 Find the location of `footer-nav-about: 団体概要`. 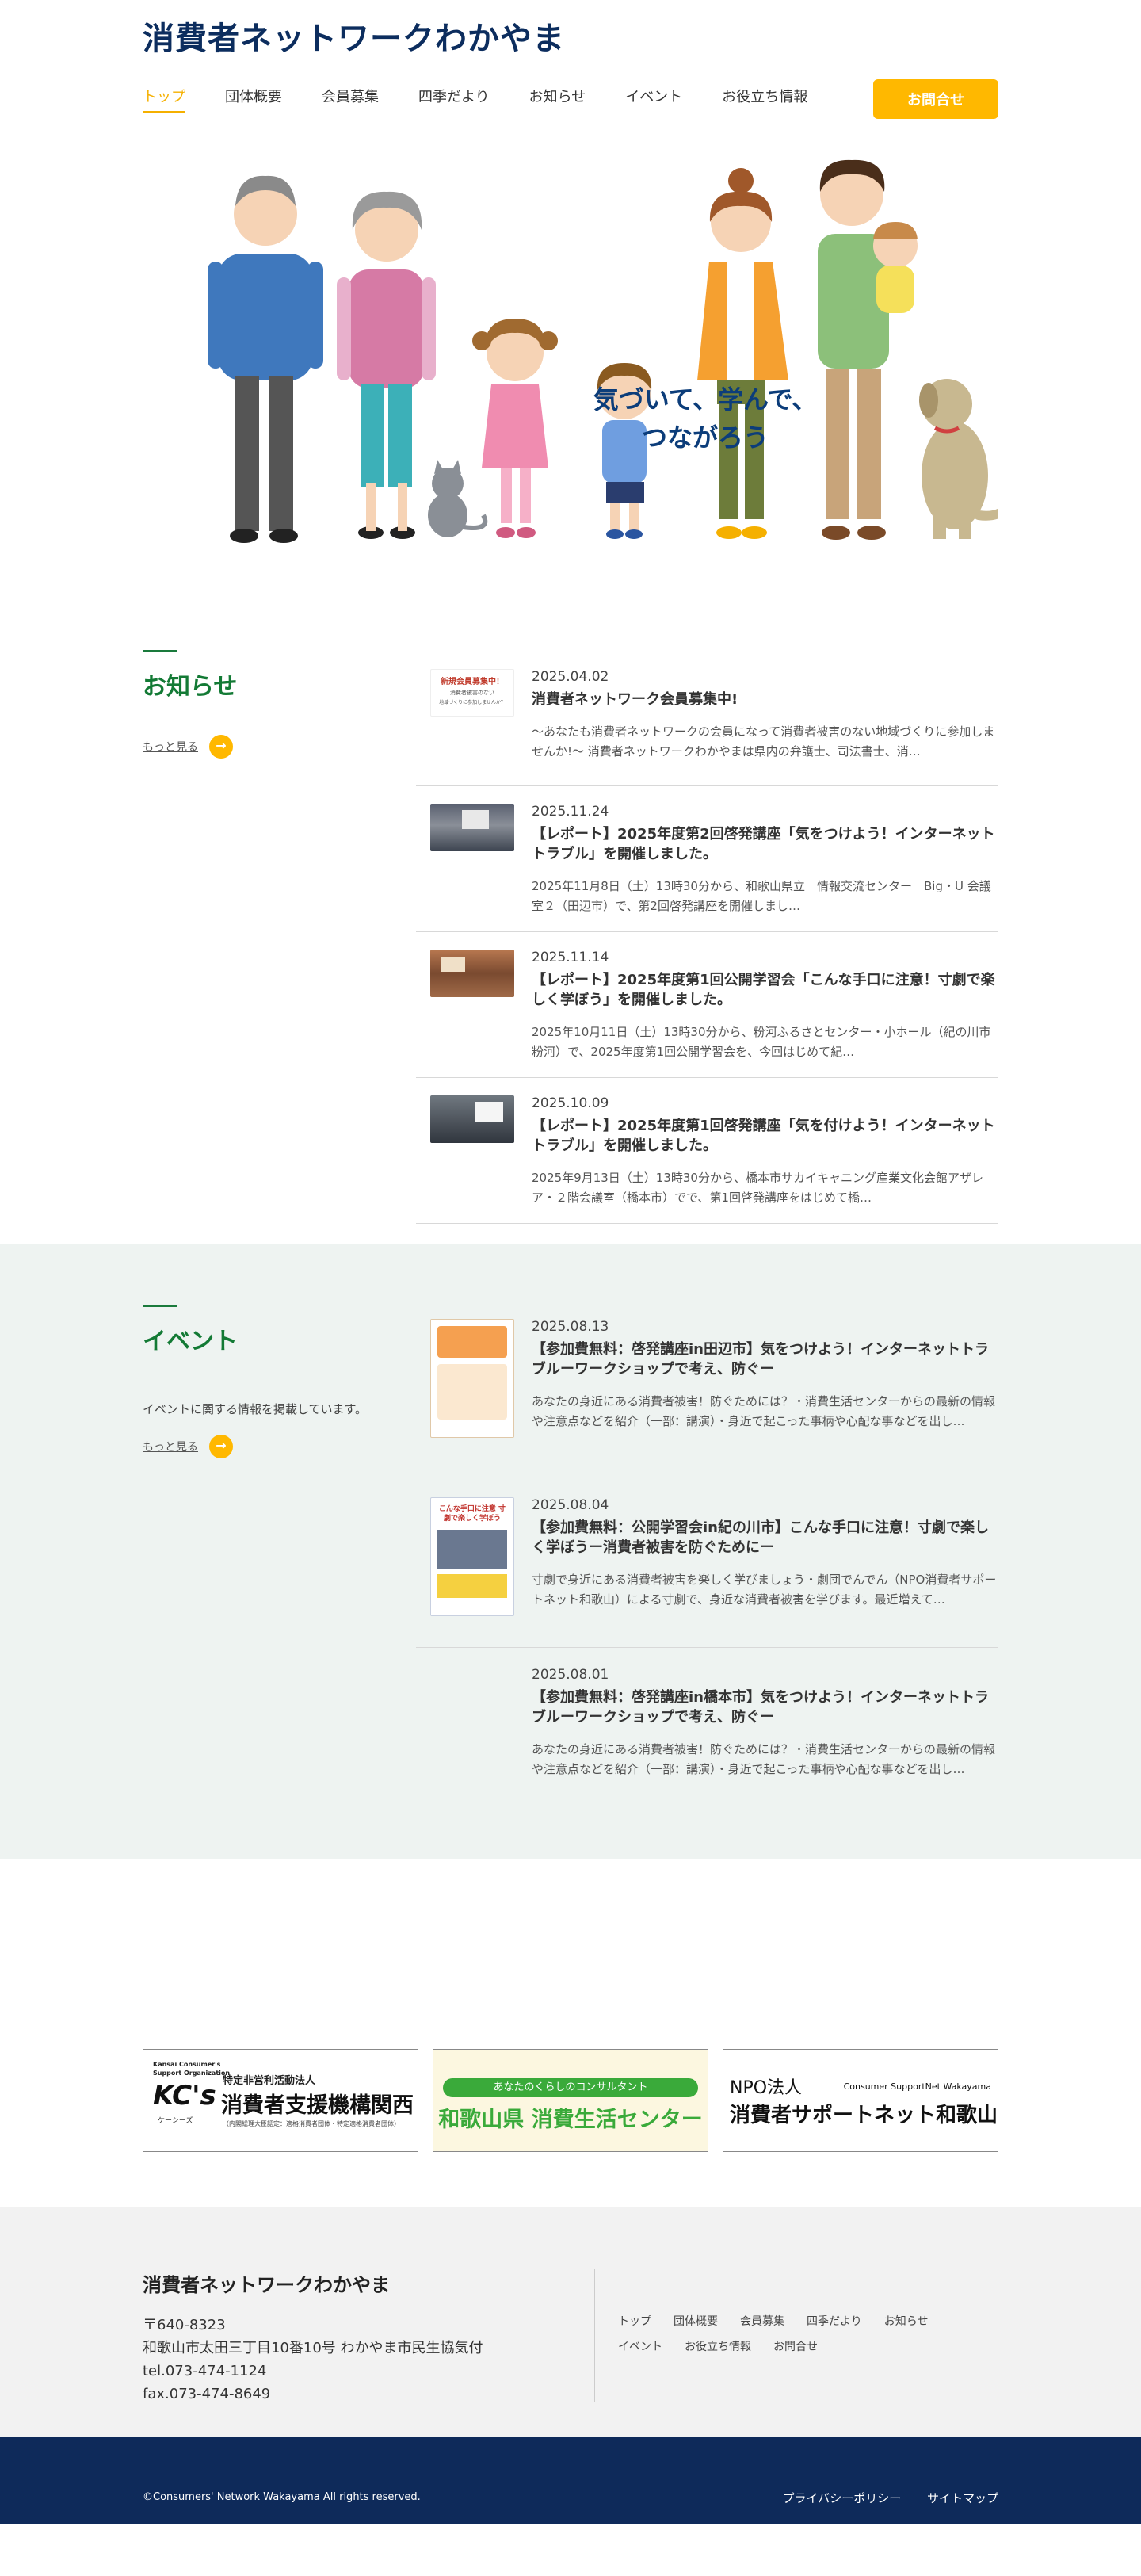

footer-nav-about: 団体概要 is located at coordinates (696, 2321).